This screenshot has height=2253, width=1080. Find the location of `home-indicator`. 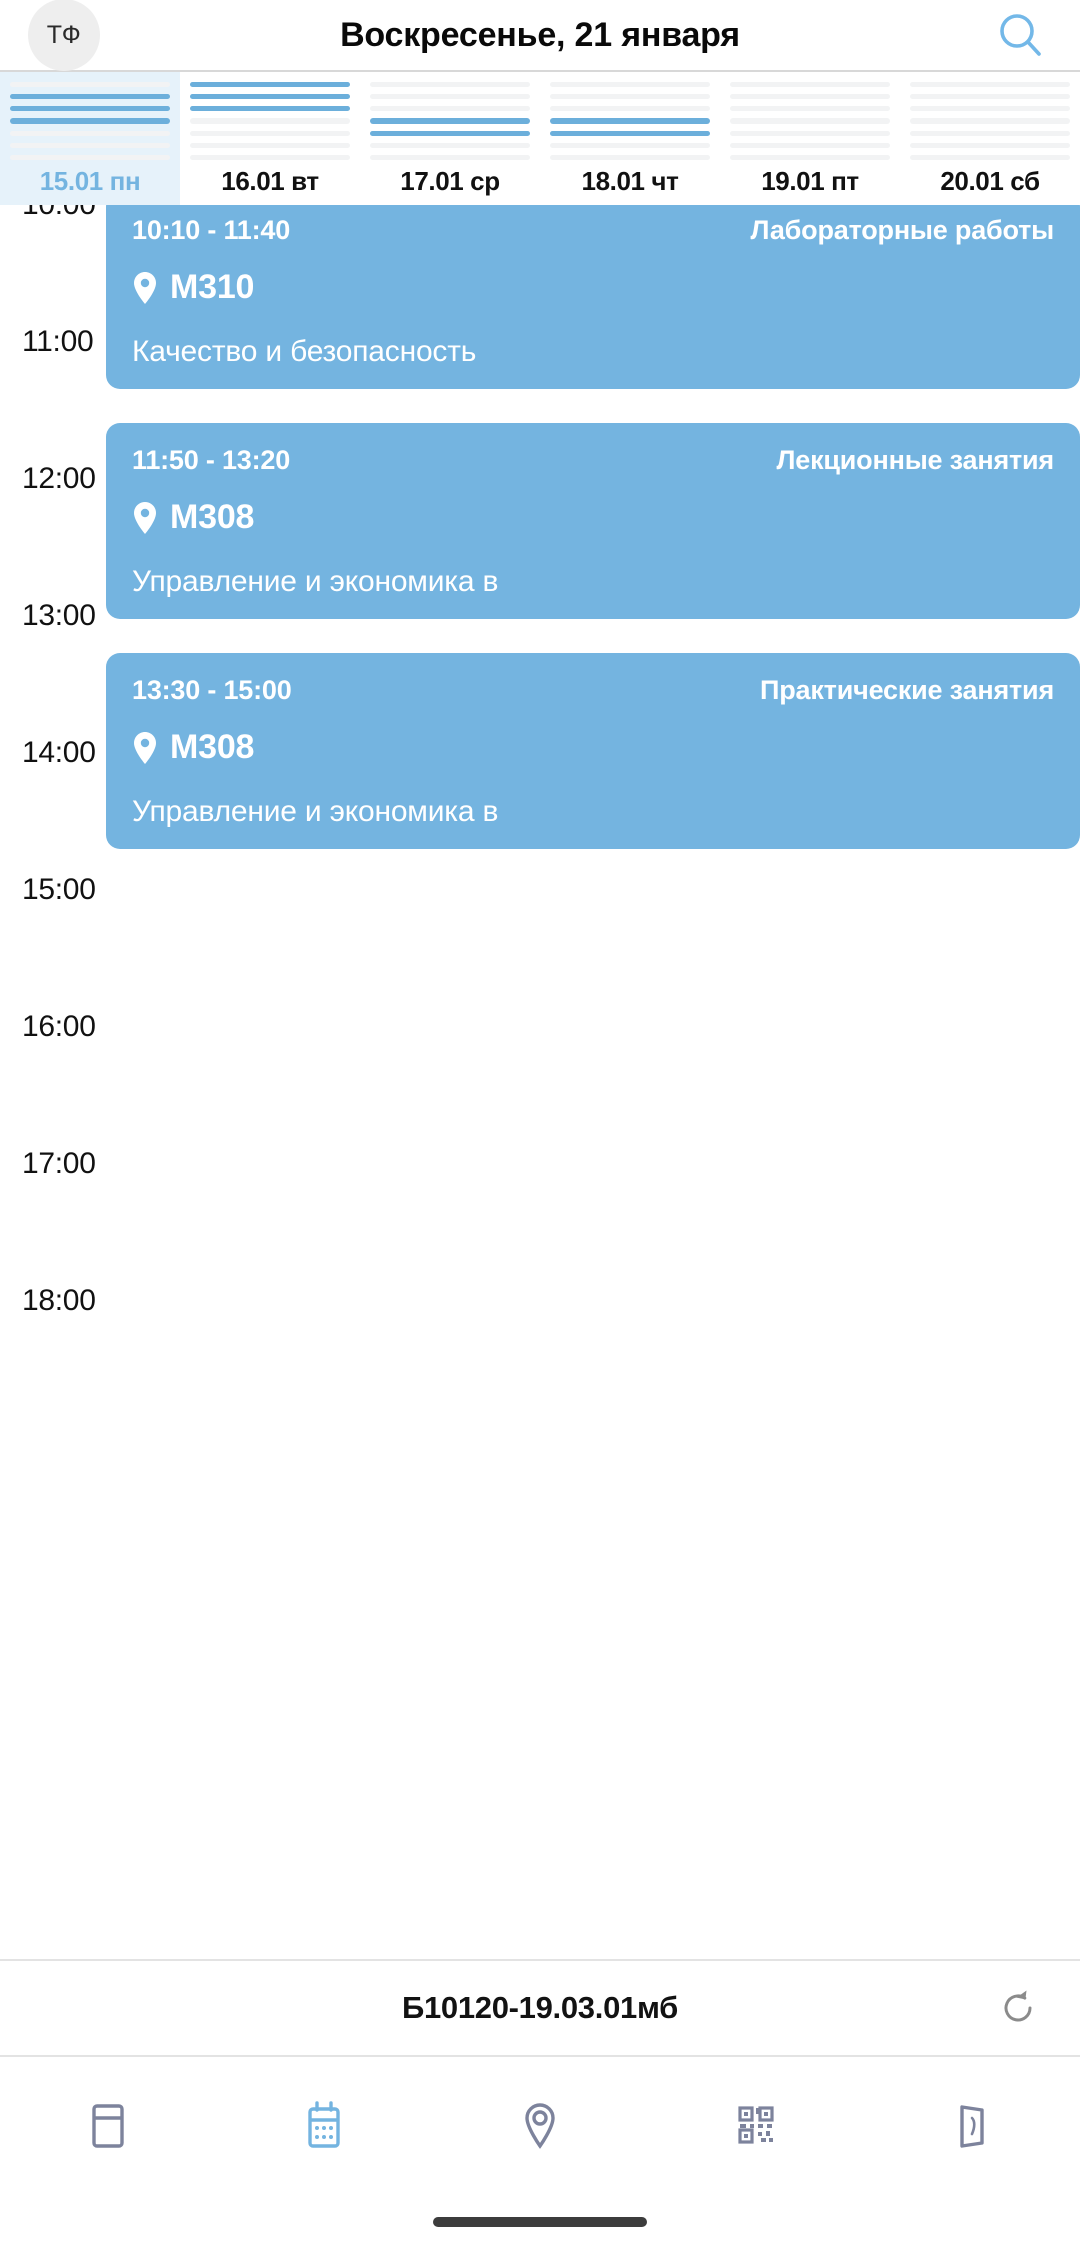

home-indicator is located at coordinates (540, 2222).